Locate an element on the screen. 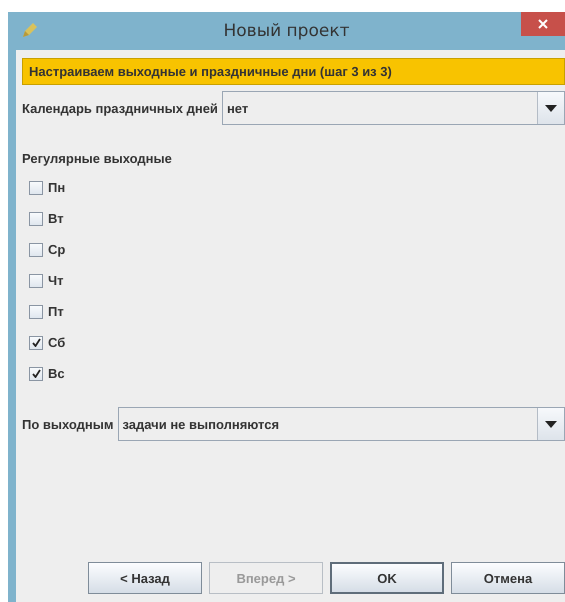 Image resolution: width=565 pixels, height=602 pixels. dialog-button: Отмена is located at coordinates (508, 578).